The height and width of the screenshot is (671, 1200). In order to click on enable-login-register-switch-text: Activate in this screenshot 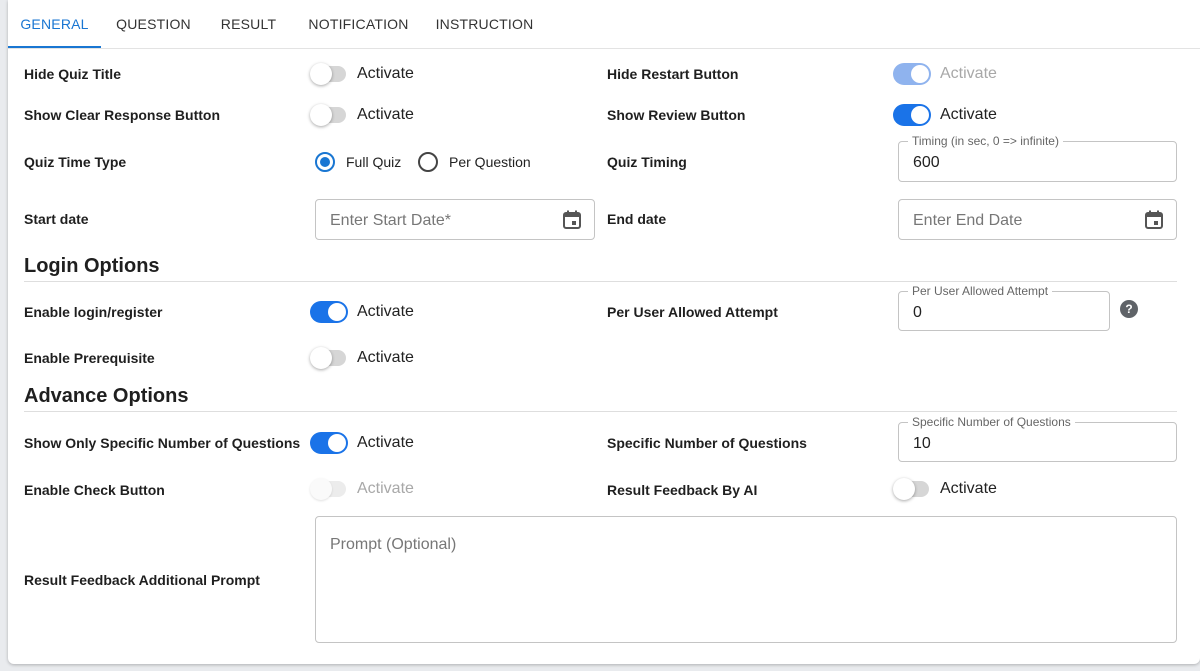, I will do `click(385, 311)`.